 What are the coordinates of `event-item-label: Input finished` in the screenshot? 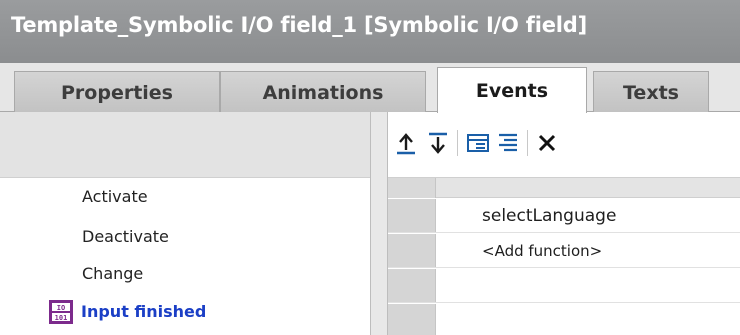 It's located at (144, 311).